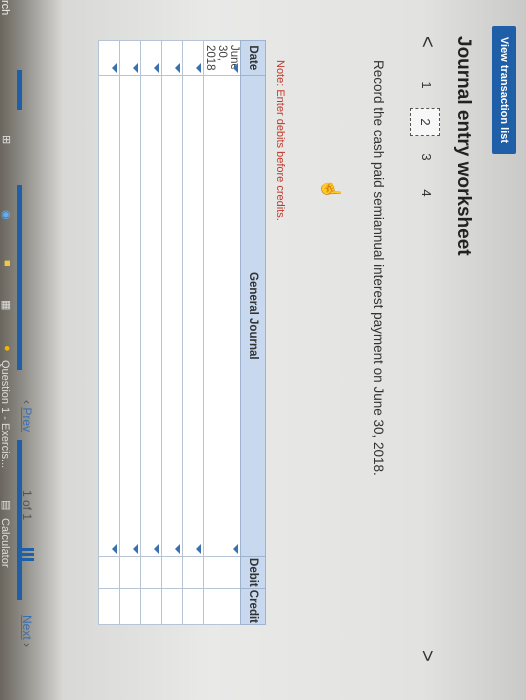 Image resolution: width=526 pixels, height=700 pixels. I want to click on step-4: 4, so click(426, 193).